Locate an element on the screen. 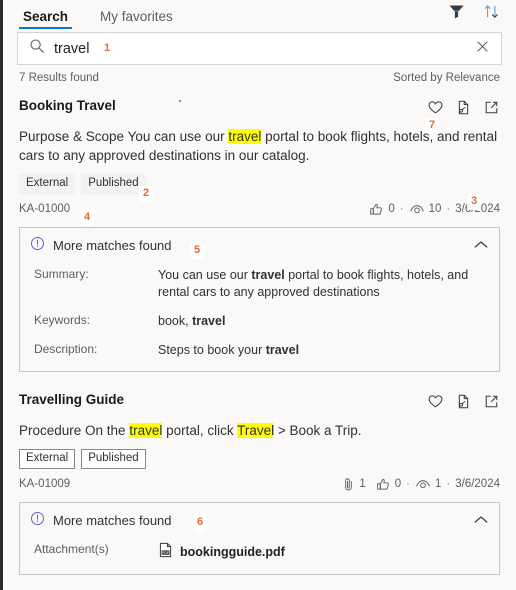 Image resolution: width=516 pixels, height=590 pixels. attachment-value: PDF bookingguide.pdf is located at coordinates (323, 553).